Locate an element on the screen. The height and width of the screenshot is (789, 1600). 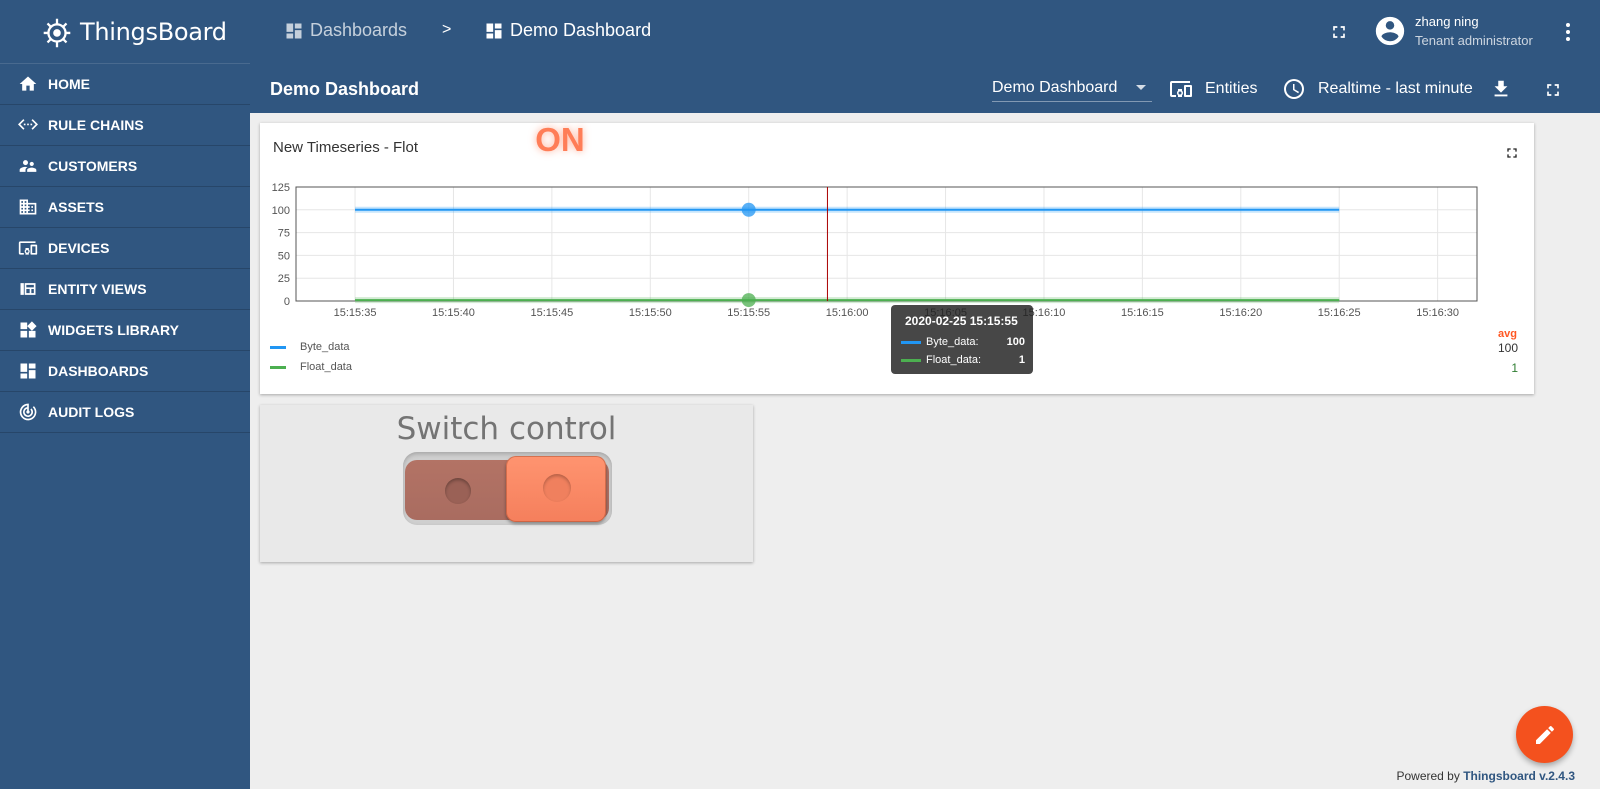
legend-swatch is located at coordinates (278, 367).